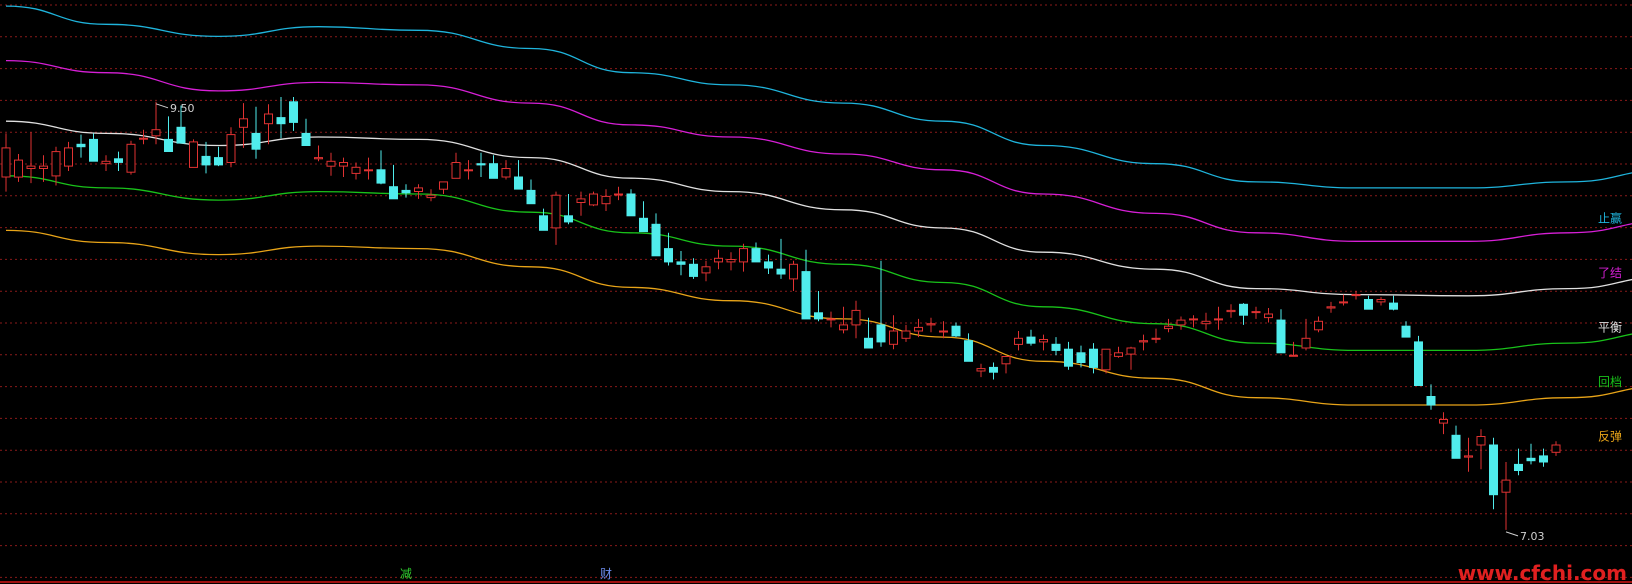 This screenshot has width=1632, height=584. I want to click on bottom-markers: 减财, so click(506, 574).